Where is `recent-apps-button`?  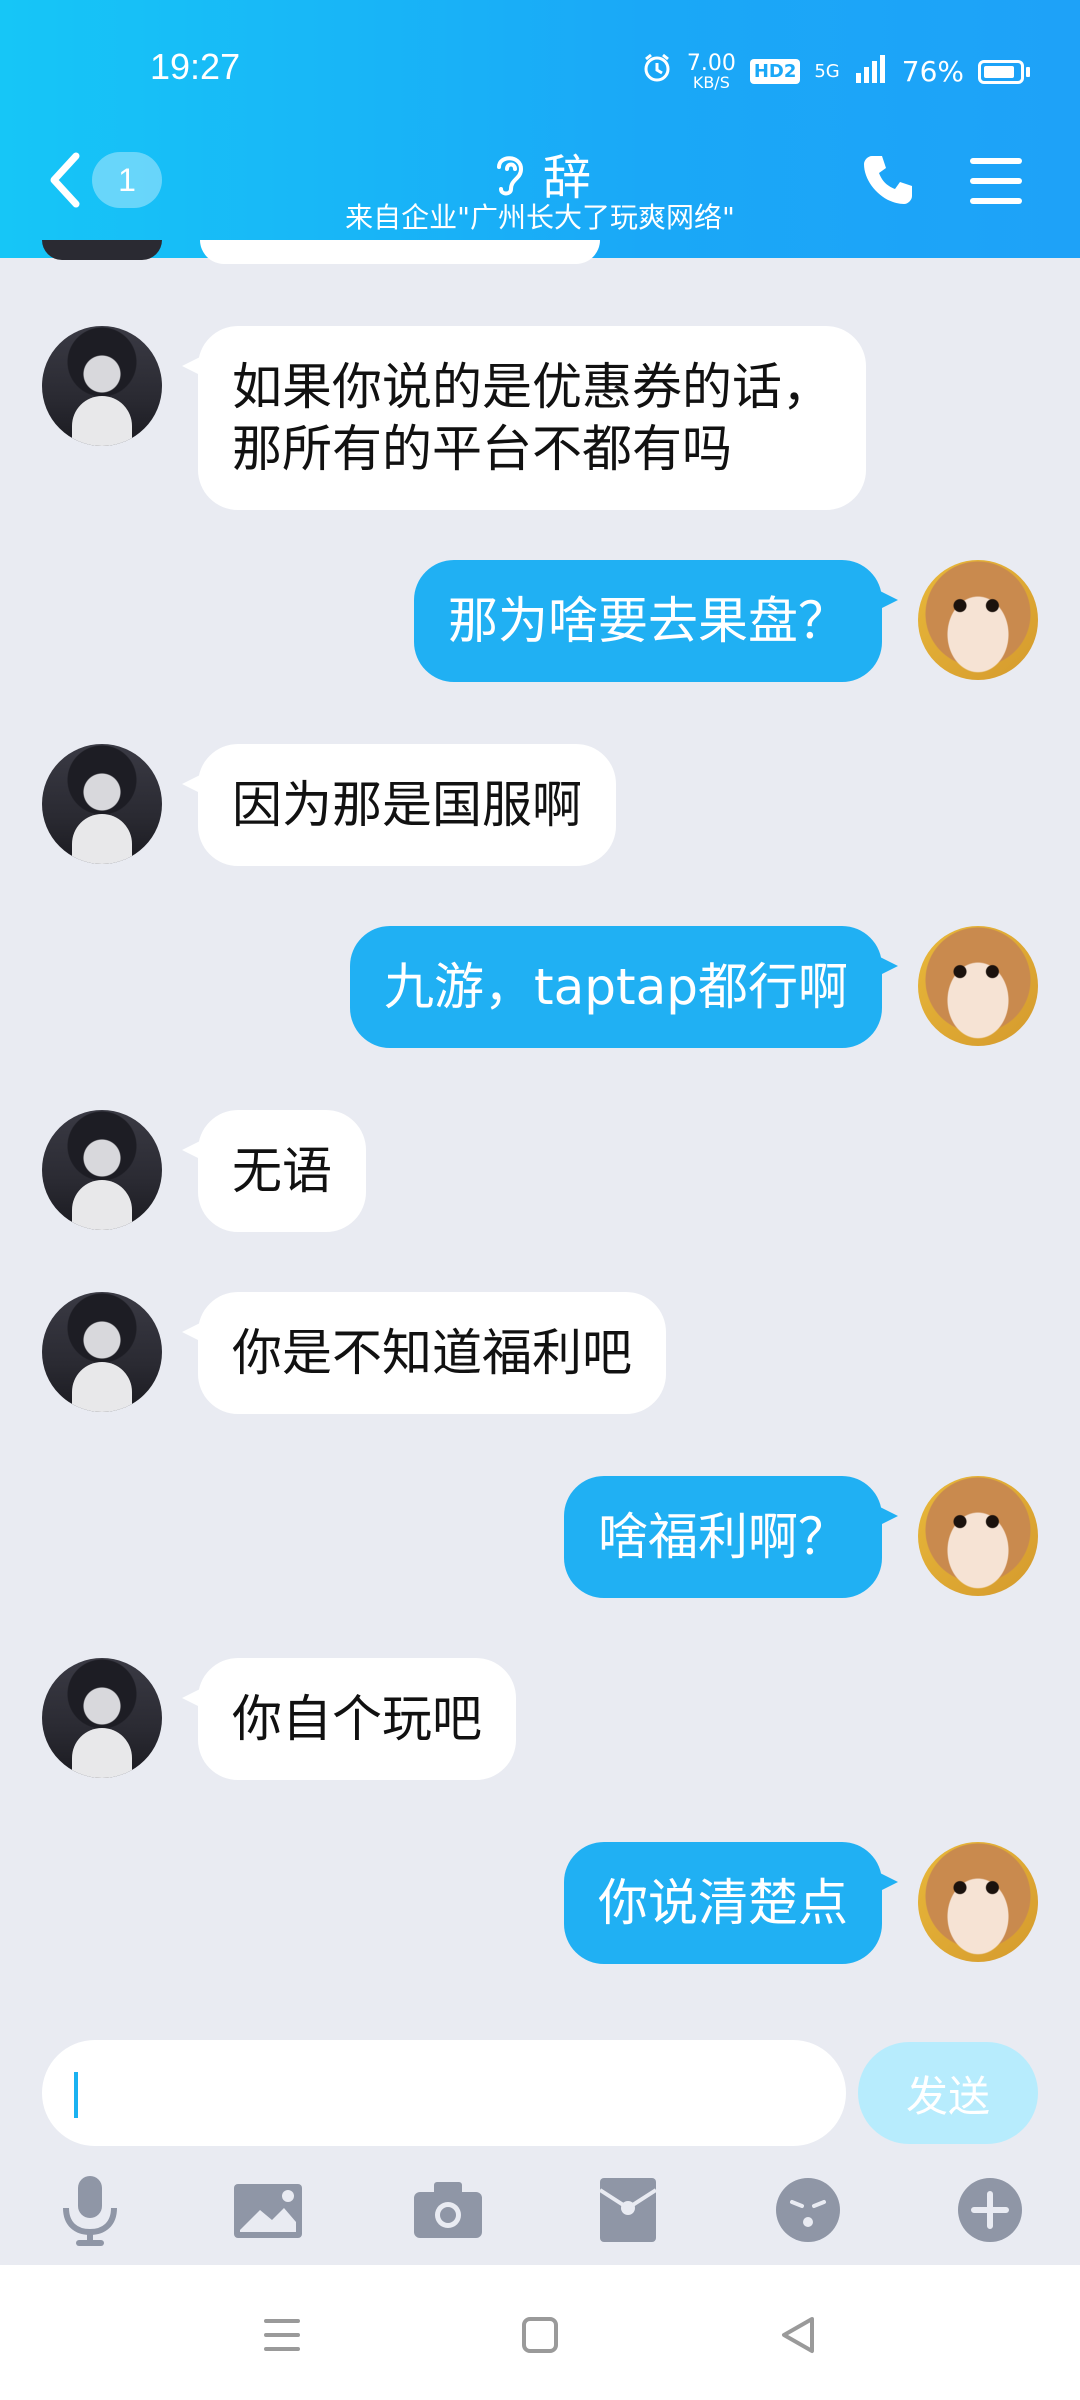 recent-apps-button is located at coordinates (282, 2335).